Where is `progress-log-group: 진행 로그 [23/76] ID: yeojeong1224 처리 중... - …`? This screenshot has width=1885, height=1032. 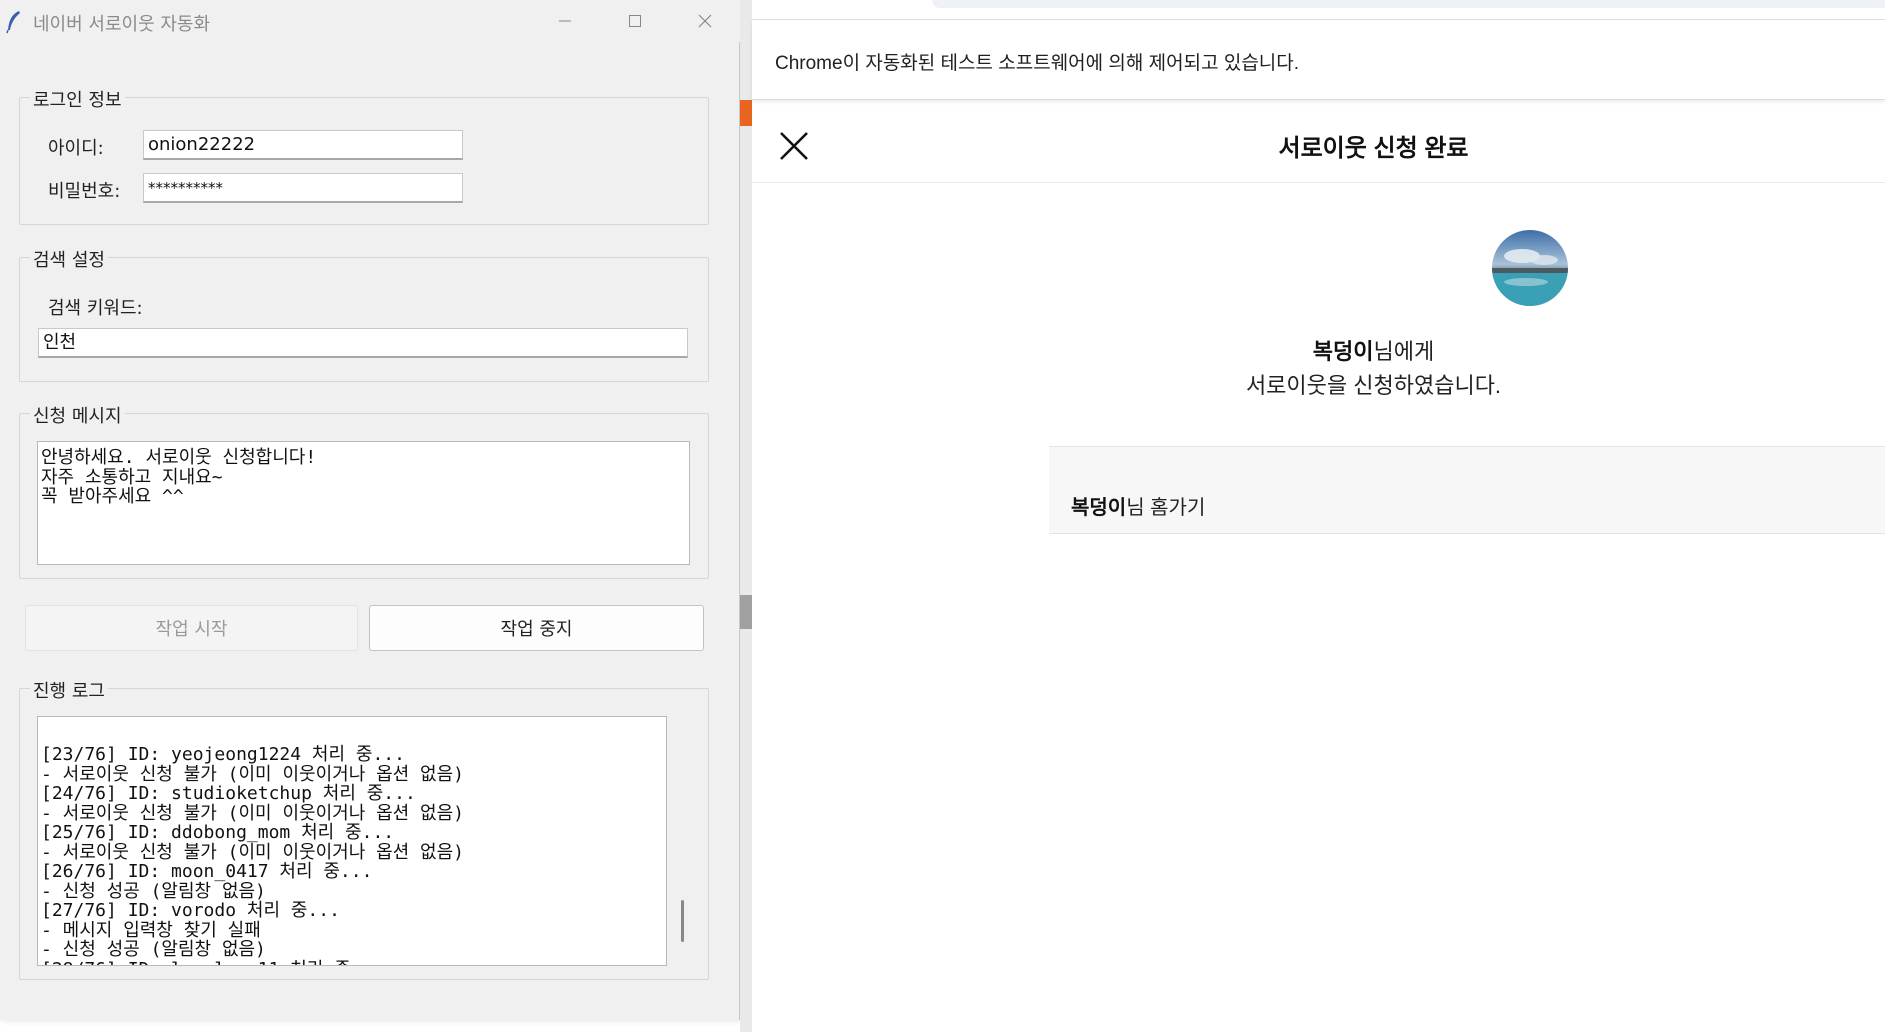 progress-log-group: 진행 로그 [23/76] ID: yeojeong1224 처리 중... - … is located at coordinates (364, 828).